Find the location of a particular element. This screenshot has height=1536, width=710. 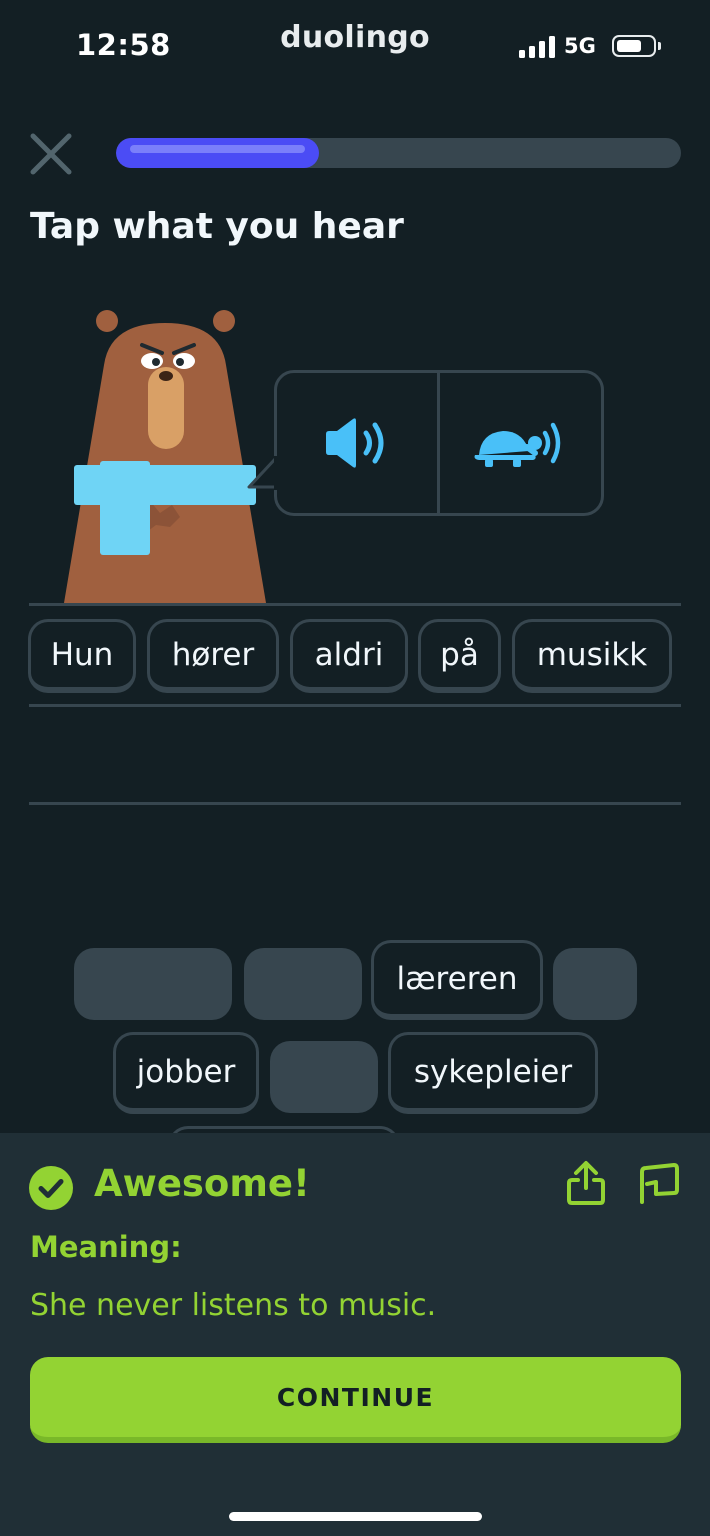

speaker-icon is located at coordinates (355, 443).